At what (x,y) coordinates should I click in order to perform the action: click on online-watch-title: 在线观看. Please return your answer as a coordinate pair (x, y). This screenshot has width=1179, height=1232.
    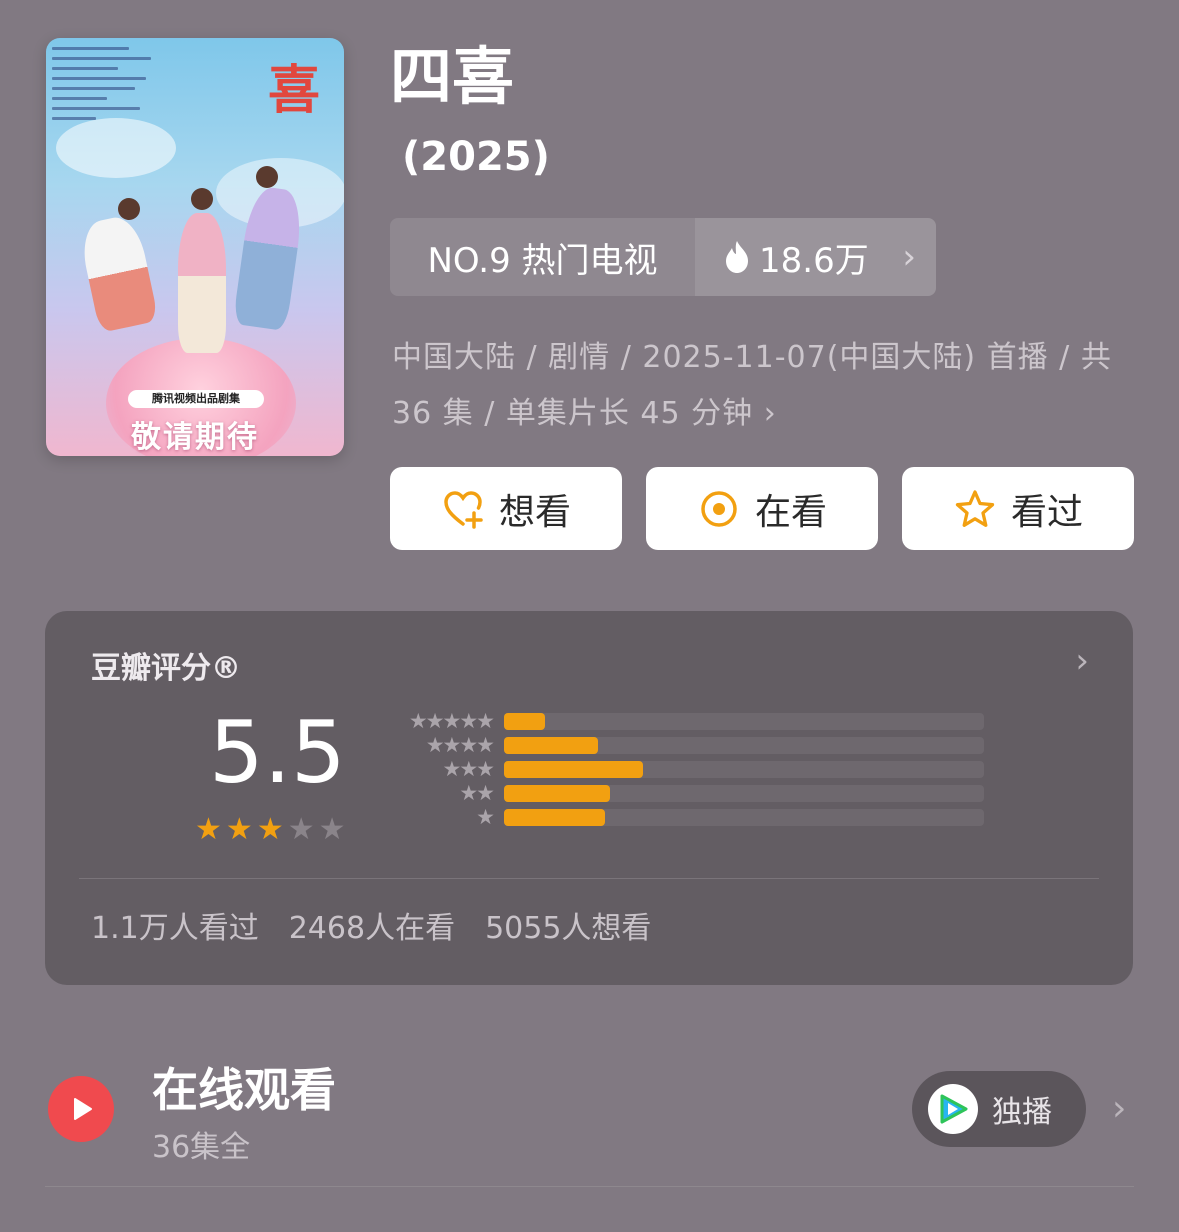
    Looking at the image, I should click on (244, 1087).